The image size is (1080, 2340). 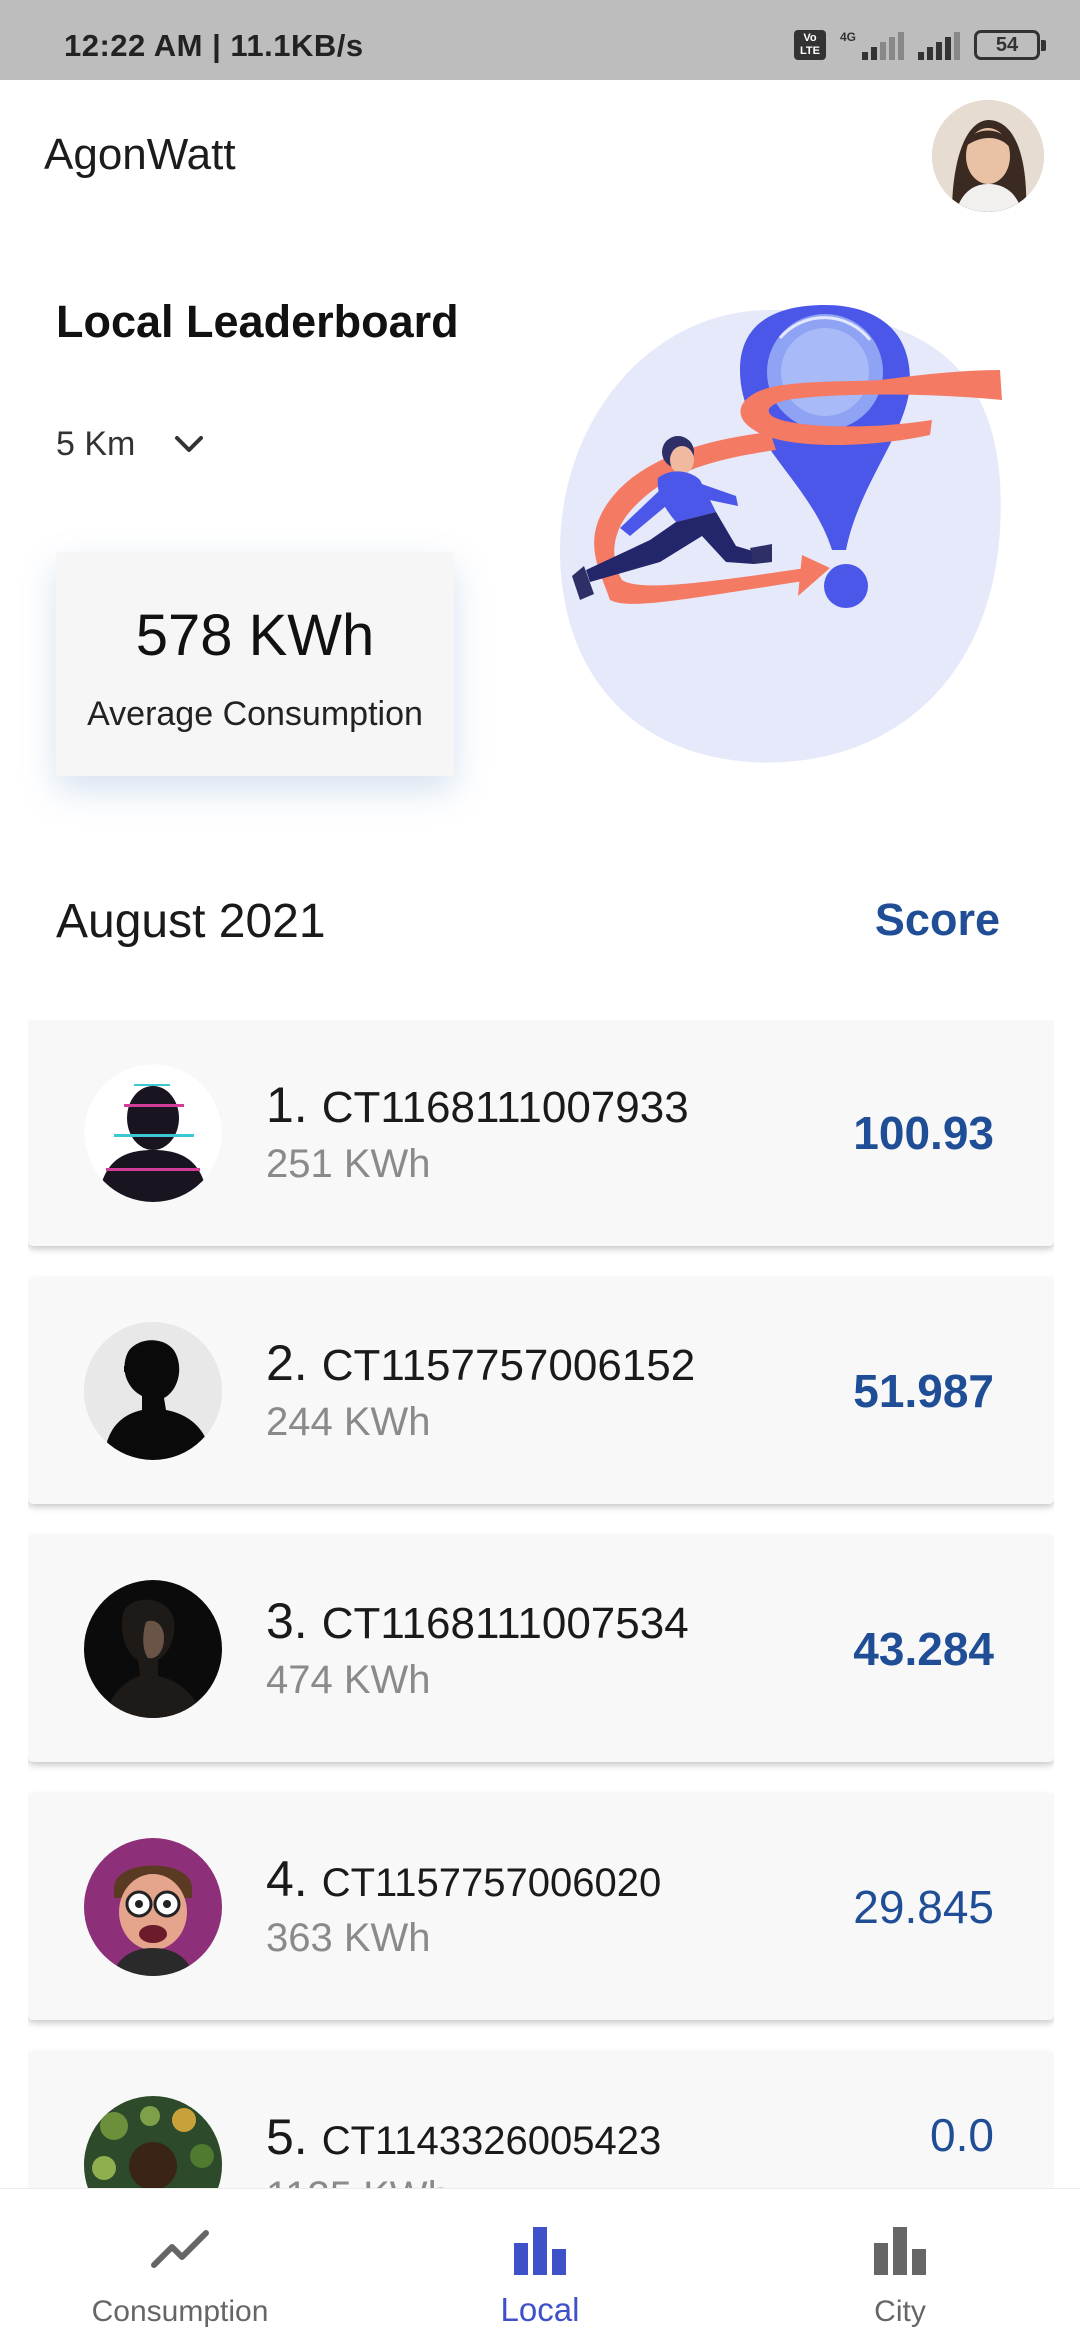 I want to click on network-type: 4G, so click(x=847, y=37).